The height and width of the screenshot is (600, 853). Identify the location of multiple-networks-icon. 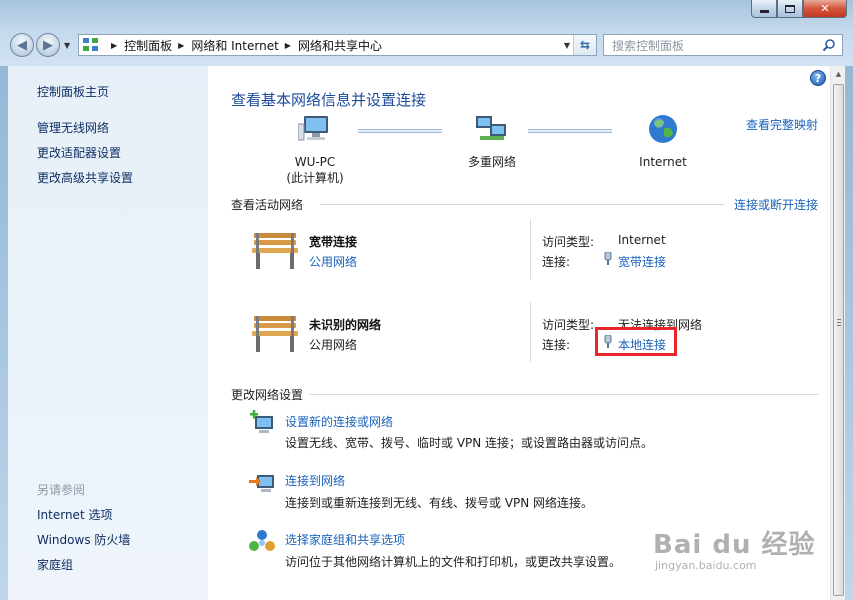
(491, 128).